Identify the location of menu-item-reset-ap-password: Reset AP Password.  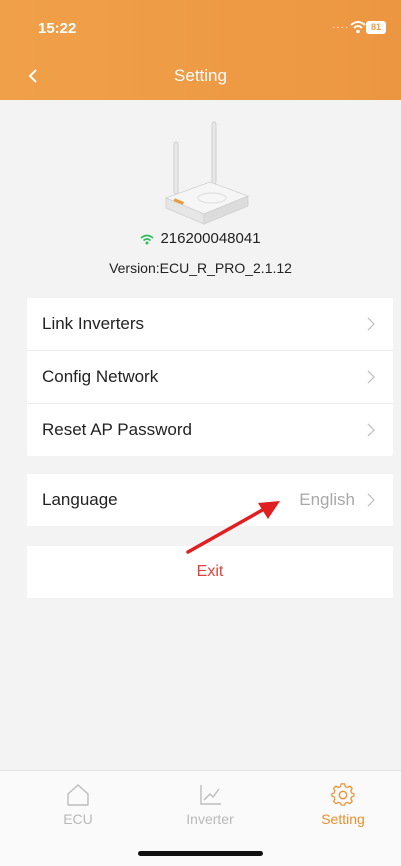
(210, 430).